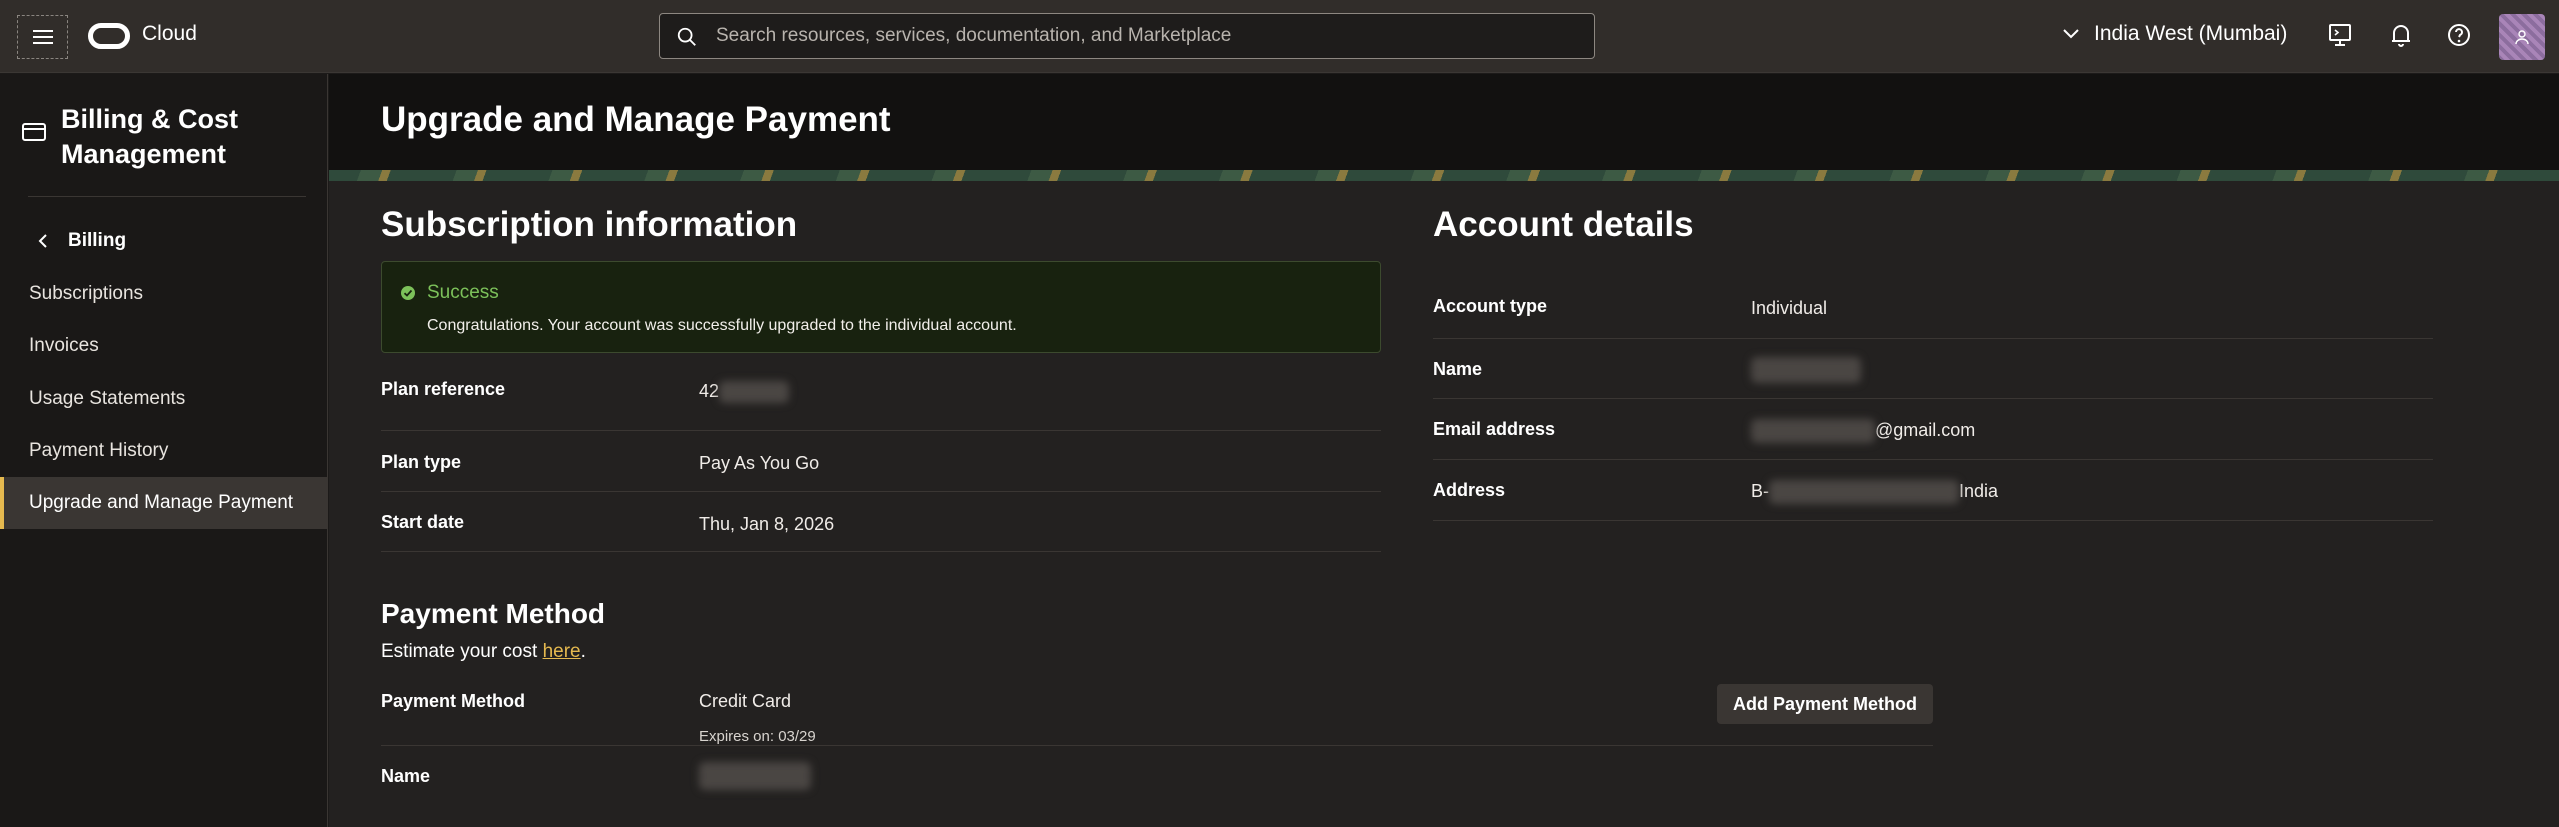 This screenshot has height=827, width=2559. I want to click on add-payment-method-button: Add Payment Method, so click(1825, 704).